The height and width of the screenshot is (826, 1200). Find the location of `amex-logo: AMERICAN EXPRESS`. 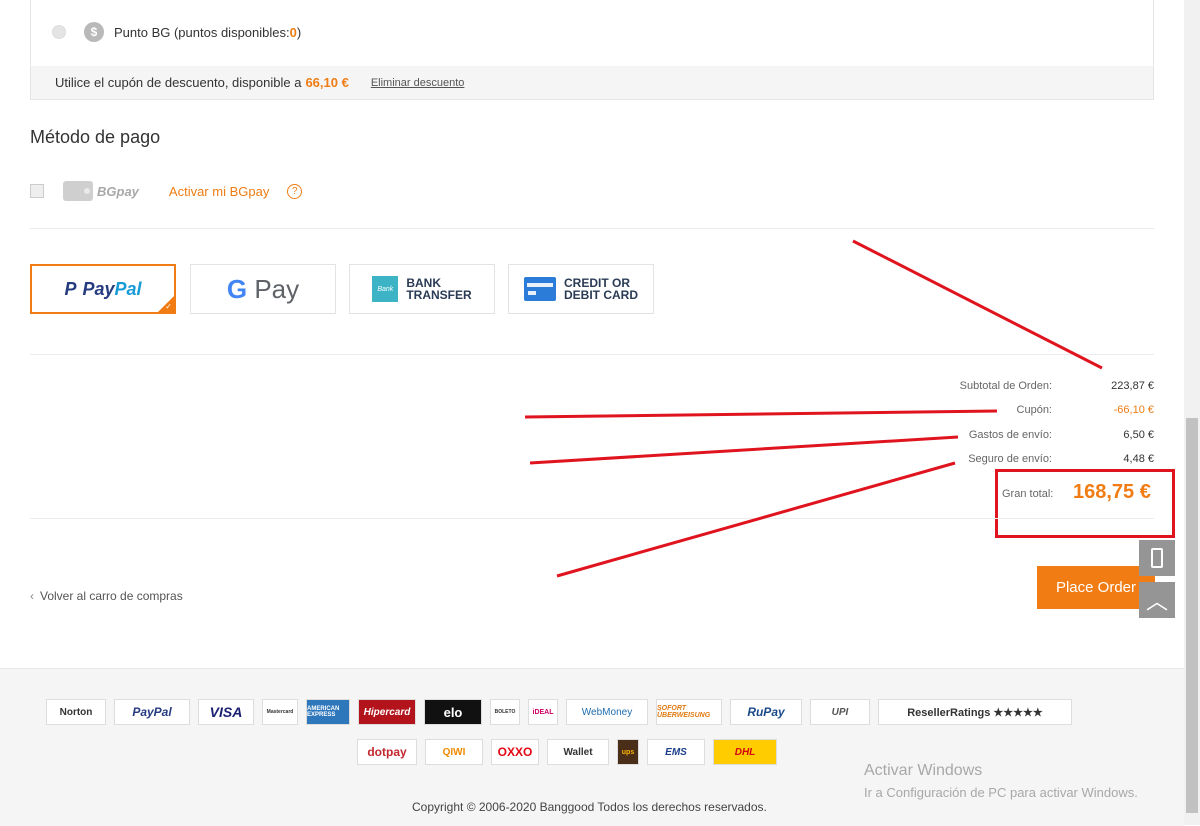

amex-logo: AMERICAN EXPRESS is located at coordinates (328, 712).